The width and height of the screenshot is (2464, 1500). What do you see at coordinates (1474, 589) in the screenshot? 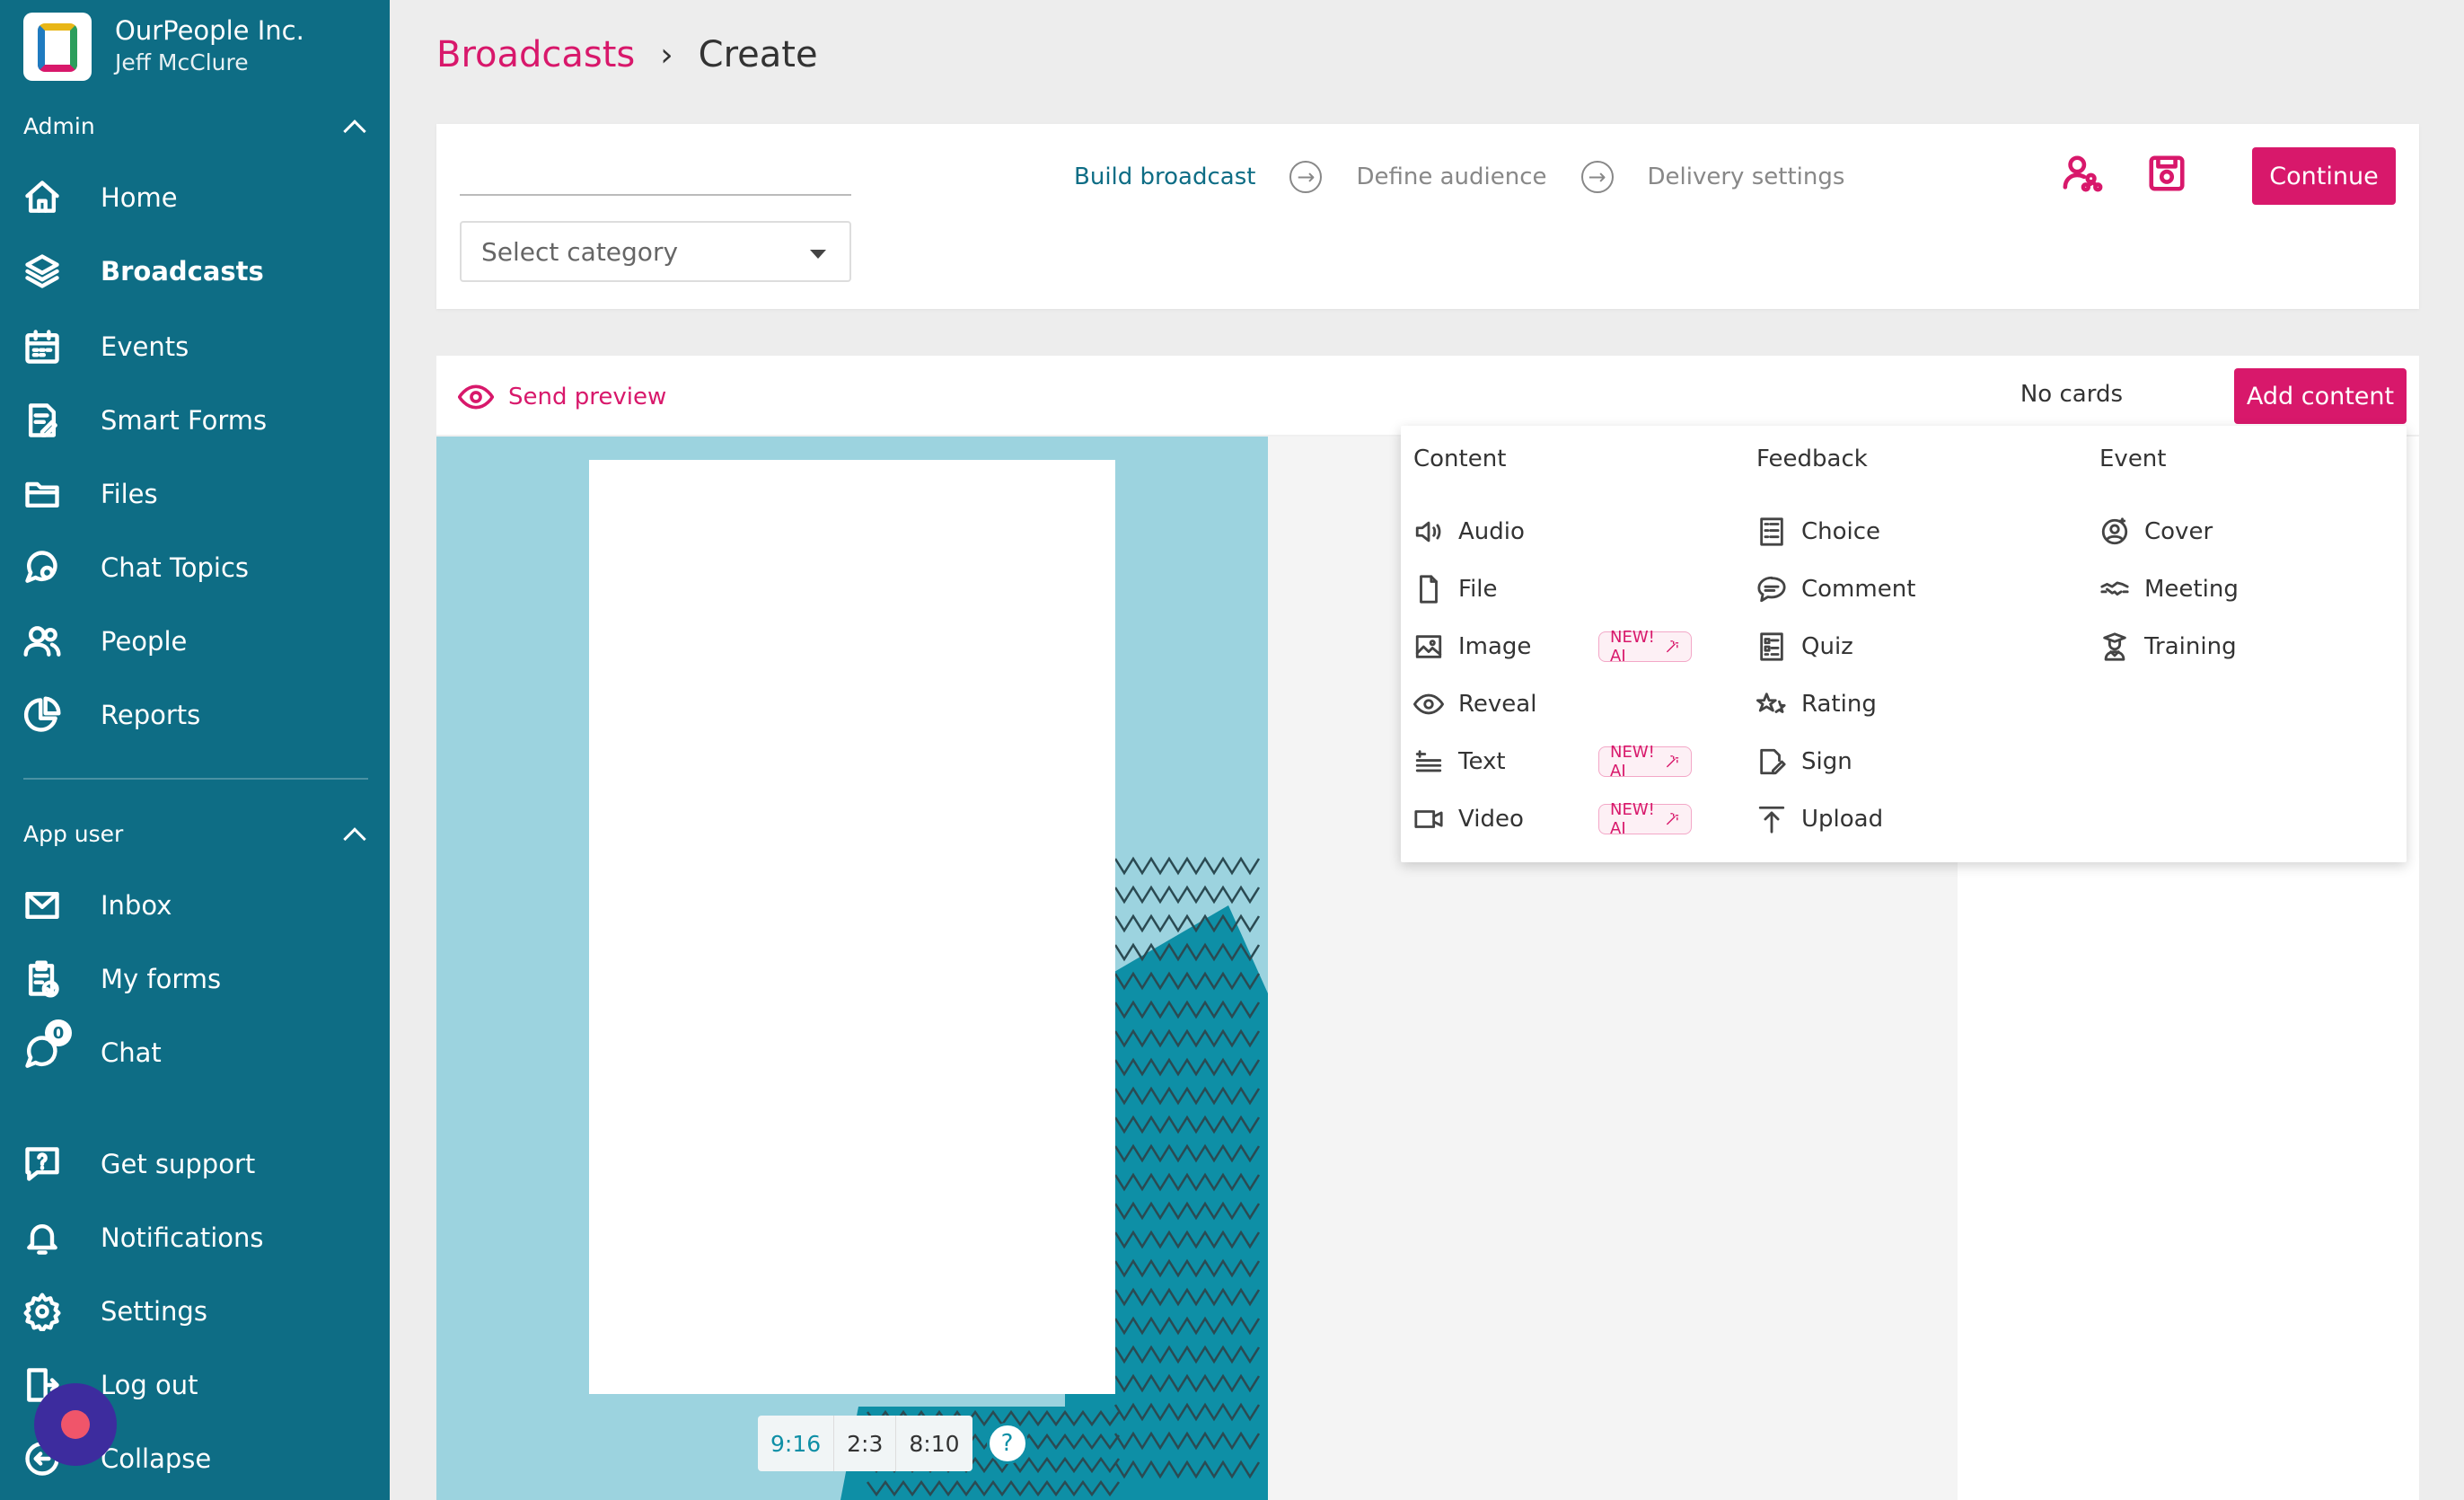
I see `menu-item-file: File` at bounding box center [1474, 589].